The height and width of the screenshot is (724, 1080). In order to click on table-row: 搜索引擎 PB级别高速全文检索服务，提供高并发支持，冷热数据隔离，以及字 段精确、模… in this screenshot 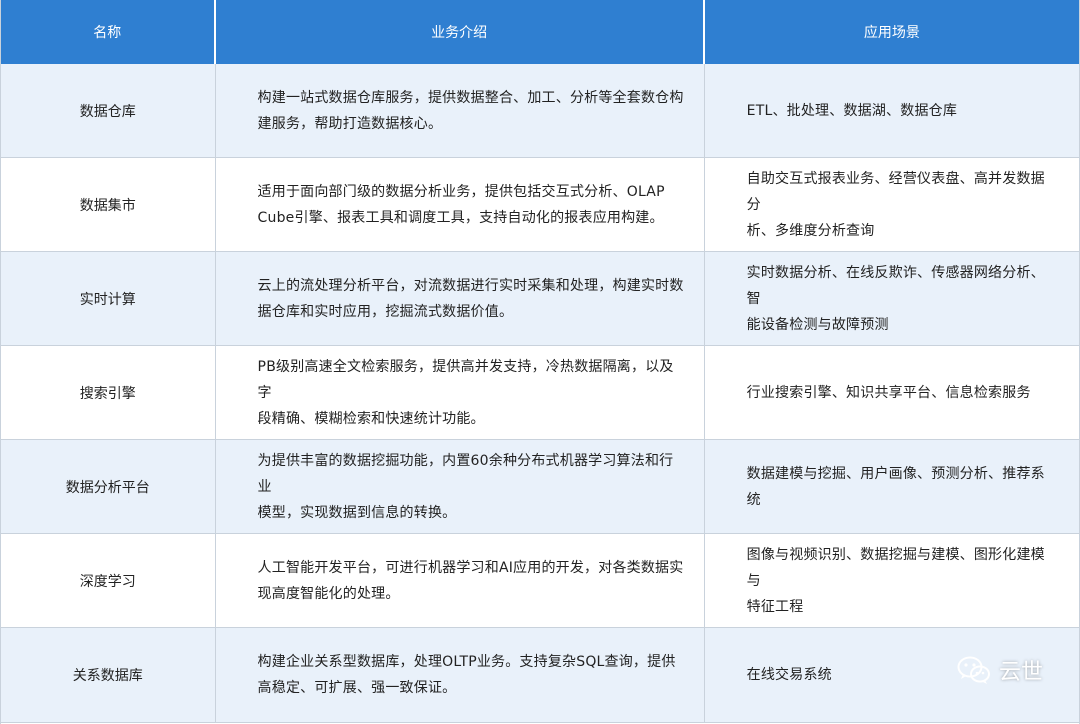, I will do `click(540, 393)`.